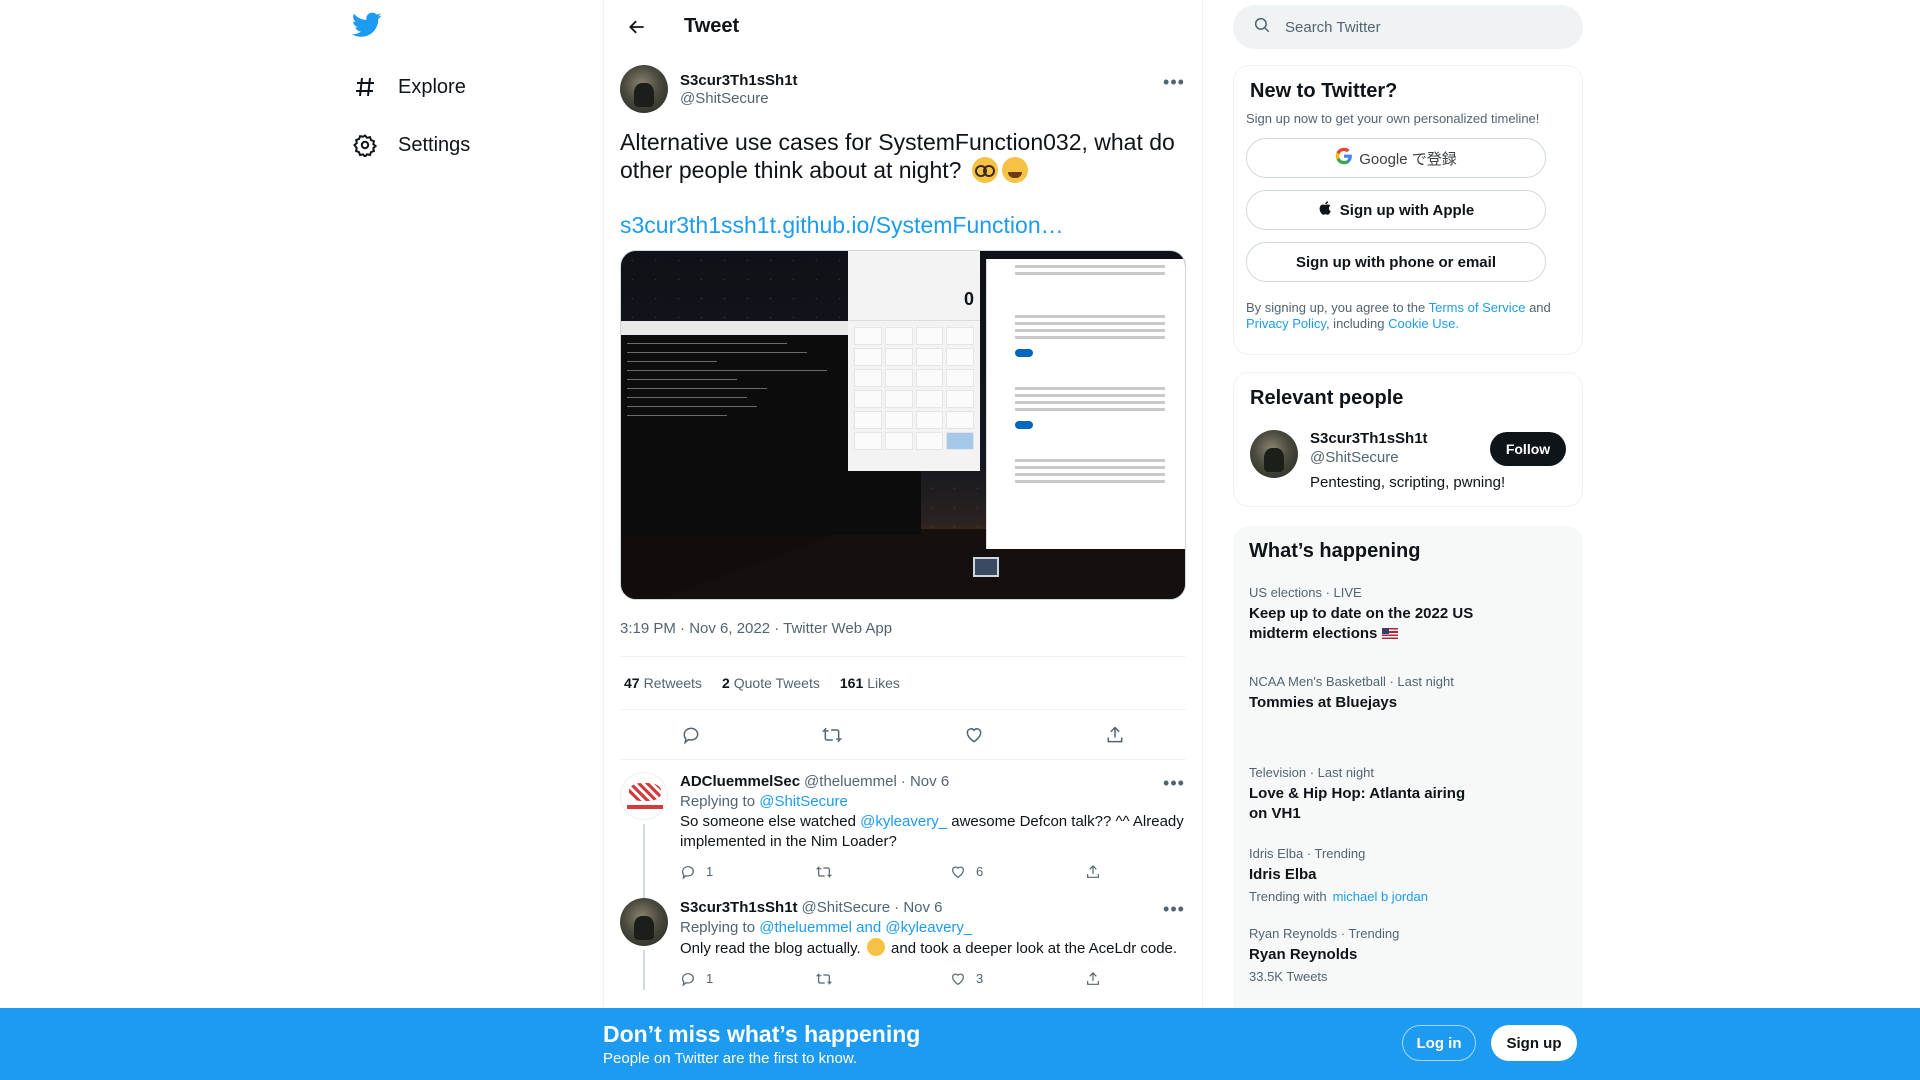 The width and height of the screenshot is (1920, 1080). What do you see at coordinates (771, 683) in the screenshot?
I see `quote-tweets-stat: 2 Quote Tweets` at bounding box center [771, 683].